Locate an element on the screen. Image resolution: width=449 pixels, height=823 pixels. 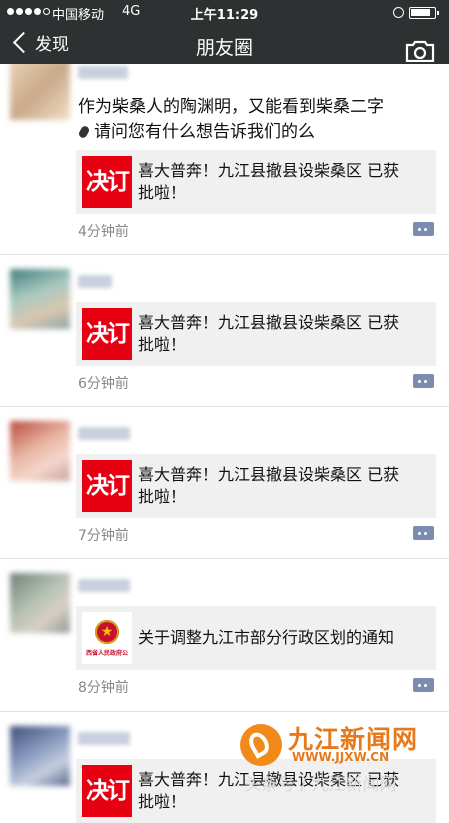
article-thumbnail: 西省人民政府公 is located at coordinates (107, 638).